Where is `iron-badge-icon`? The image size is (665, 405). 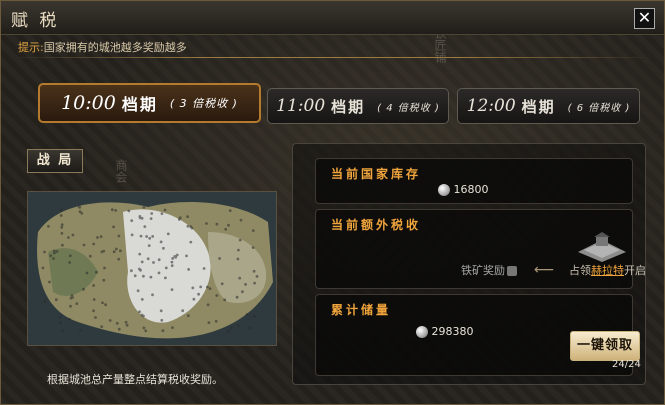
iron-badge-icon is located at coordinates (512, 271).